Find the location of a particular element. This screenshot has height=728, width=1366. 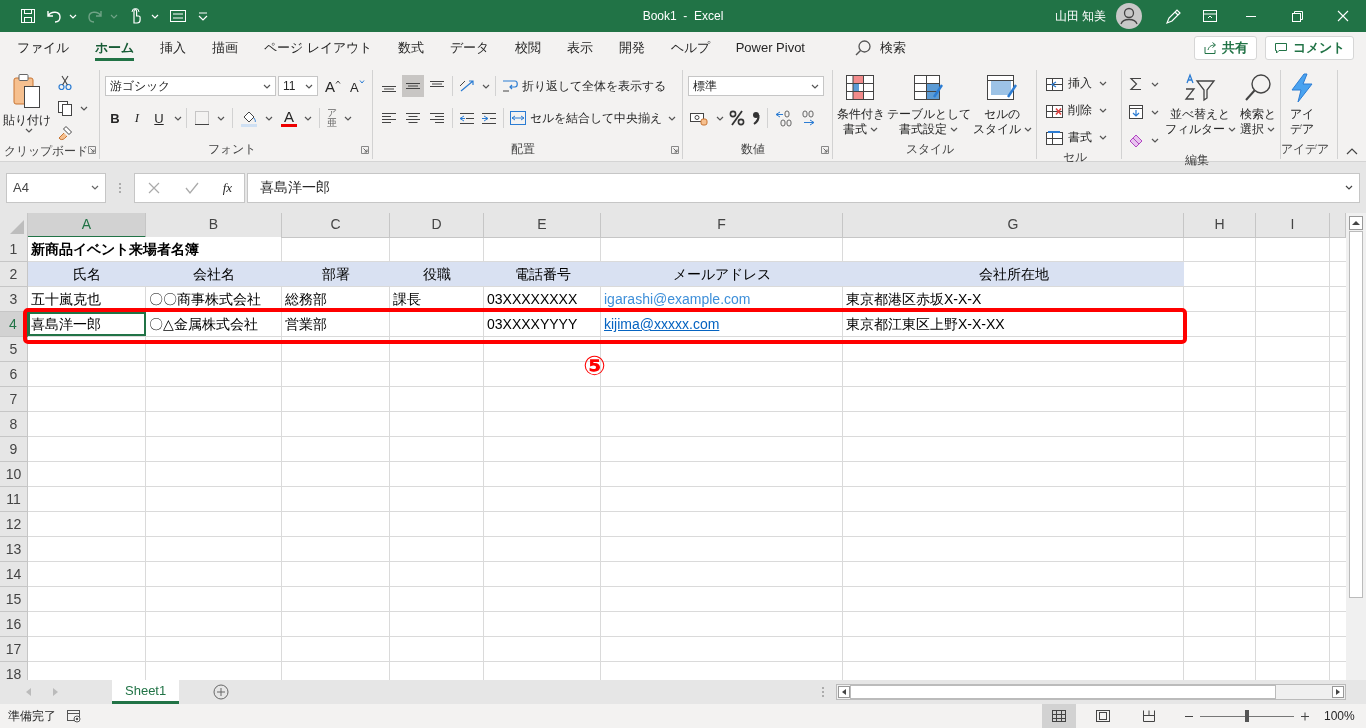

row-header: 11 is located at coordinates (14, 499).